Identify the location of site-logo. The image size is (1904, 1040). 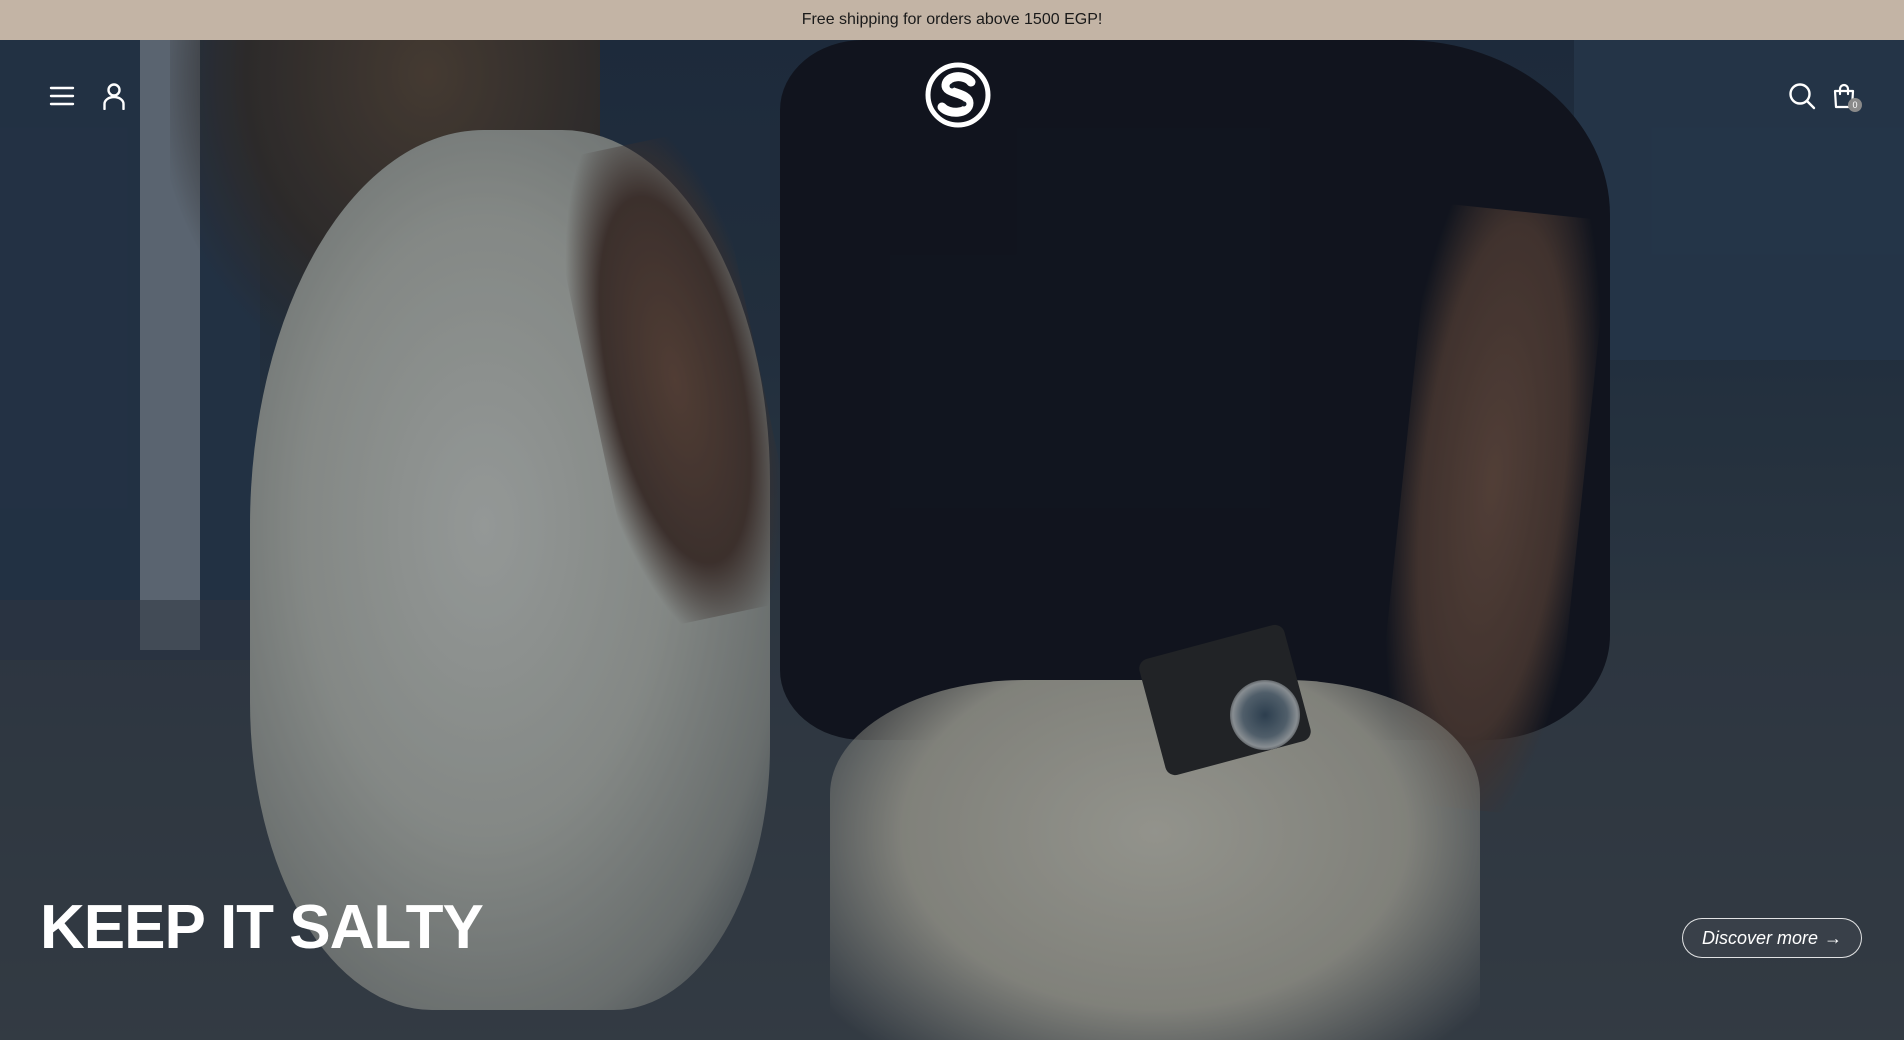
(958, 95).